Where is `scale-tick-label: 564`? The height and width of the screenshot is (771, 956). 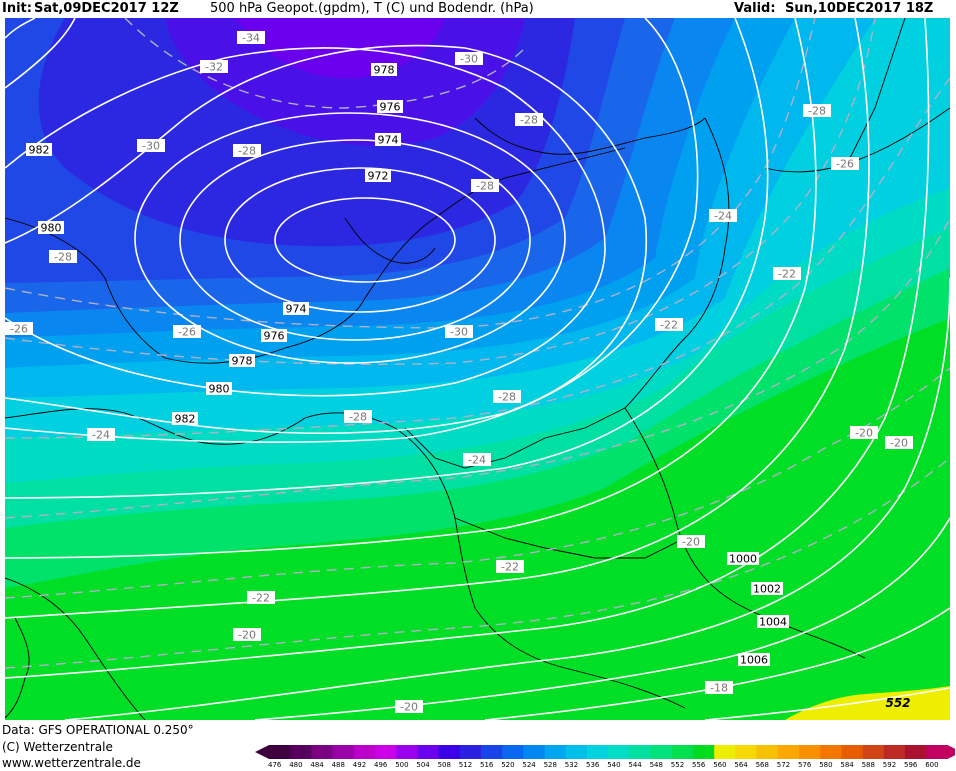
scale-tick-label: 564 is located at coordinates (741, 765).